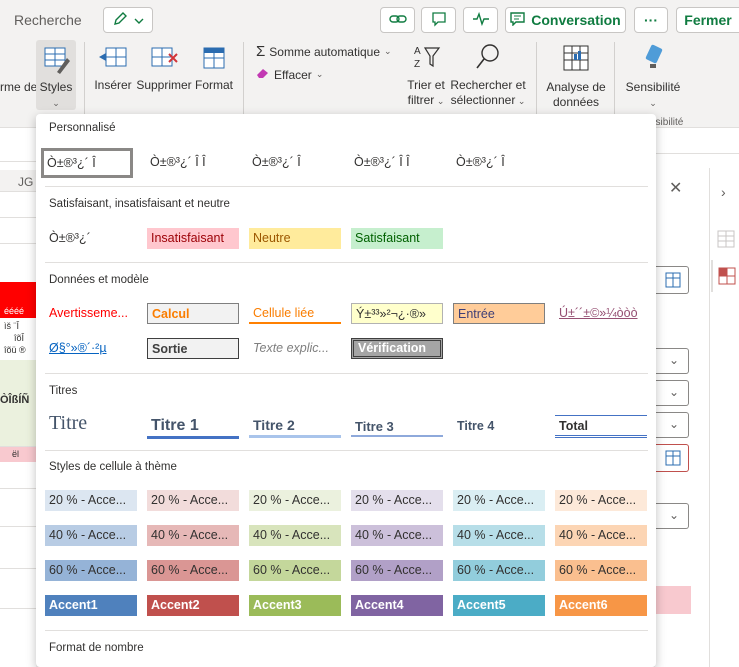  Describe the element at coordinates (295, 238) in the screenshot. I see `style-neutral: Neutre` at that location.